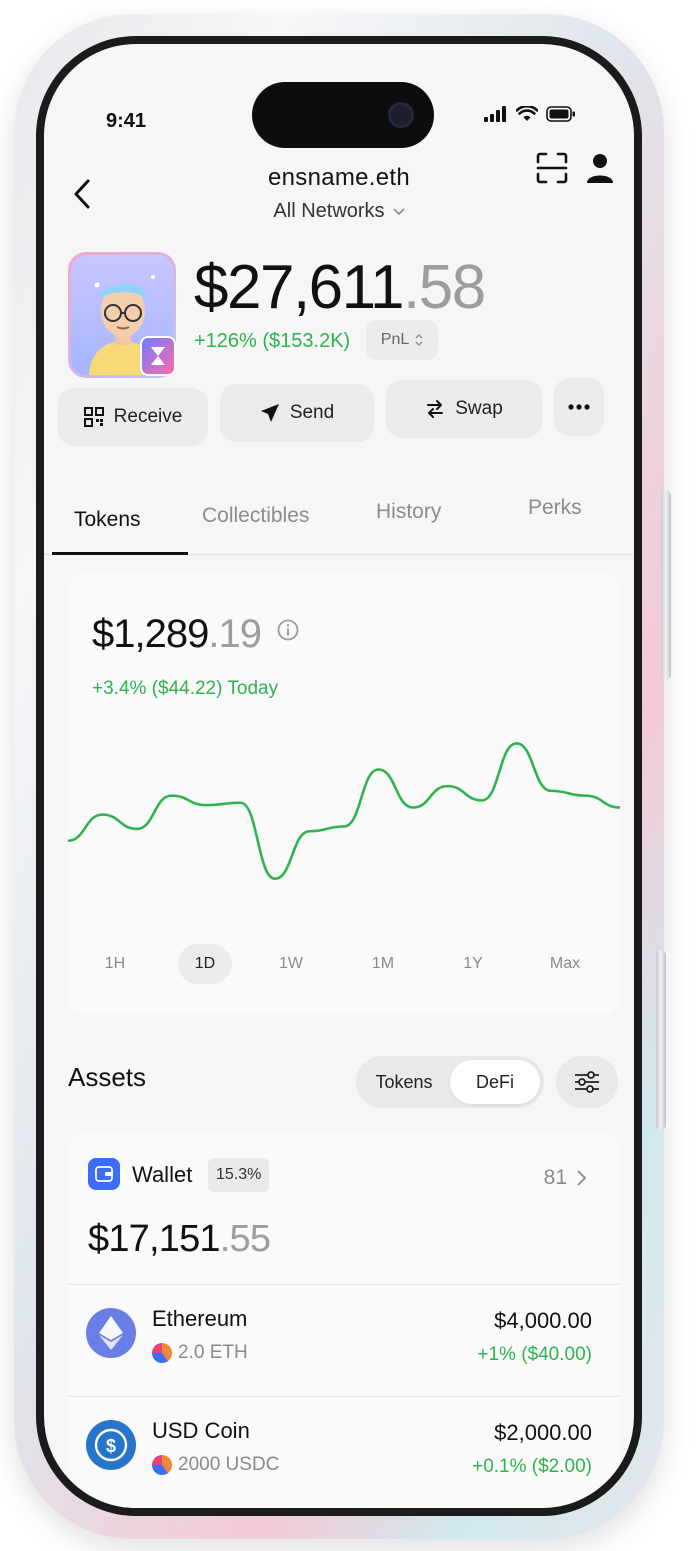  Describe the element at coordinates (312, 412) in the screenshot. I see `send-label: Send` at that location.